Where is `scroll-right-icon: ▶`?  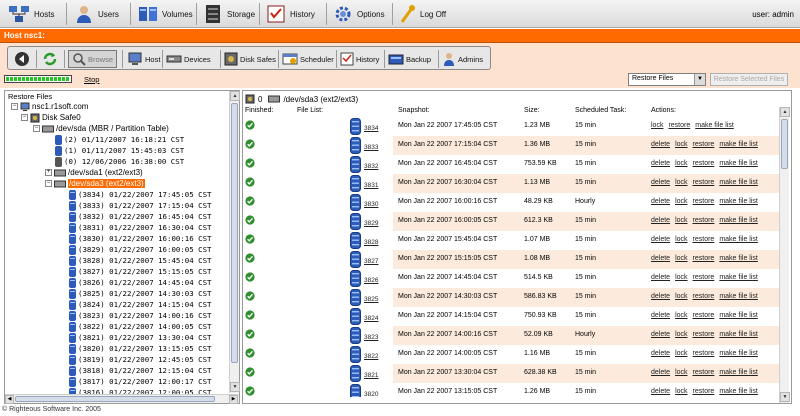 scroll-right-icon: ▶ is located at coordinates (233, 399).